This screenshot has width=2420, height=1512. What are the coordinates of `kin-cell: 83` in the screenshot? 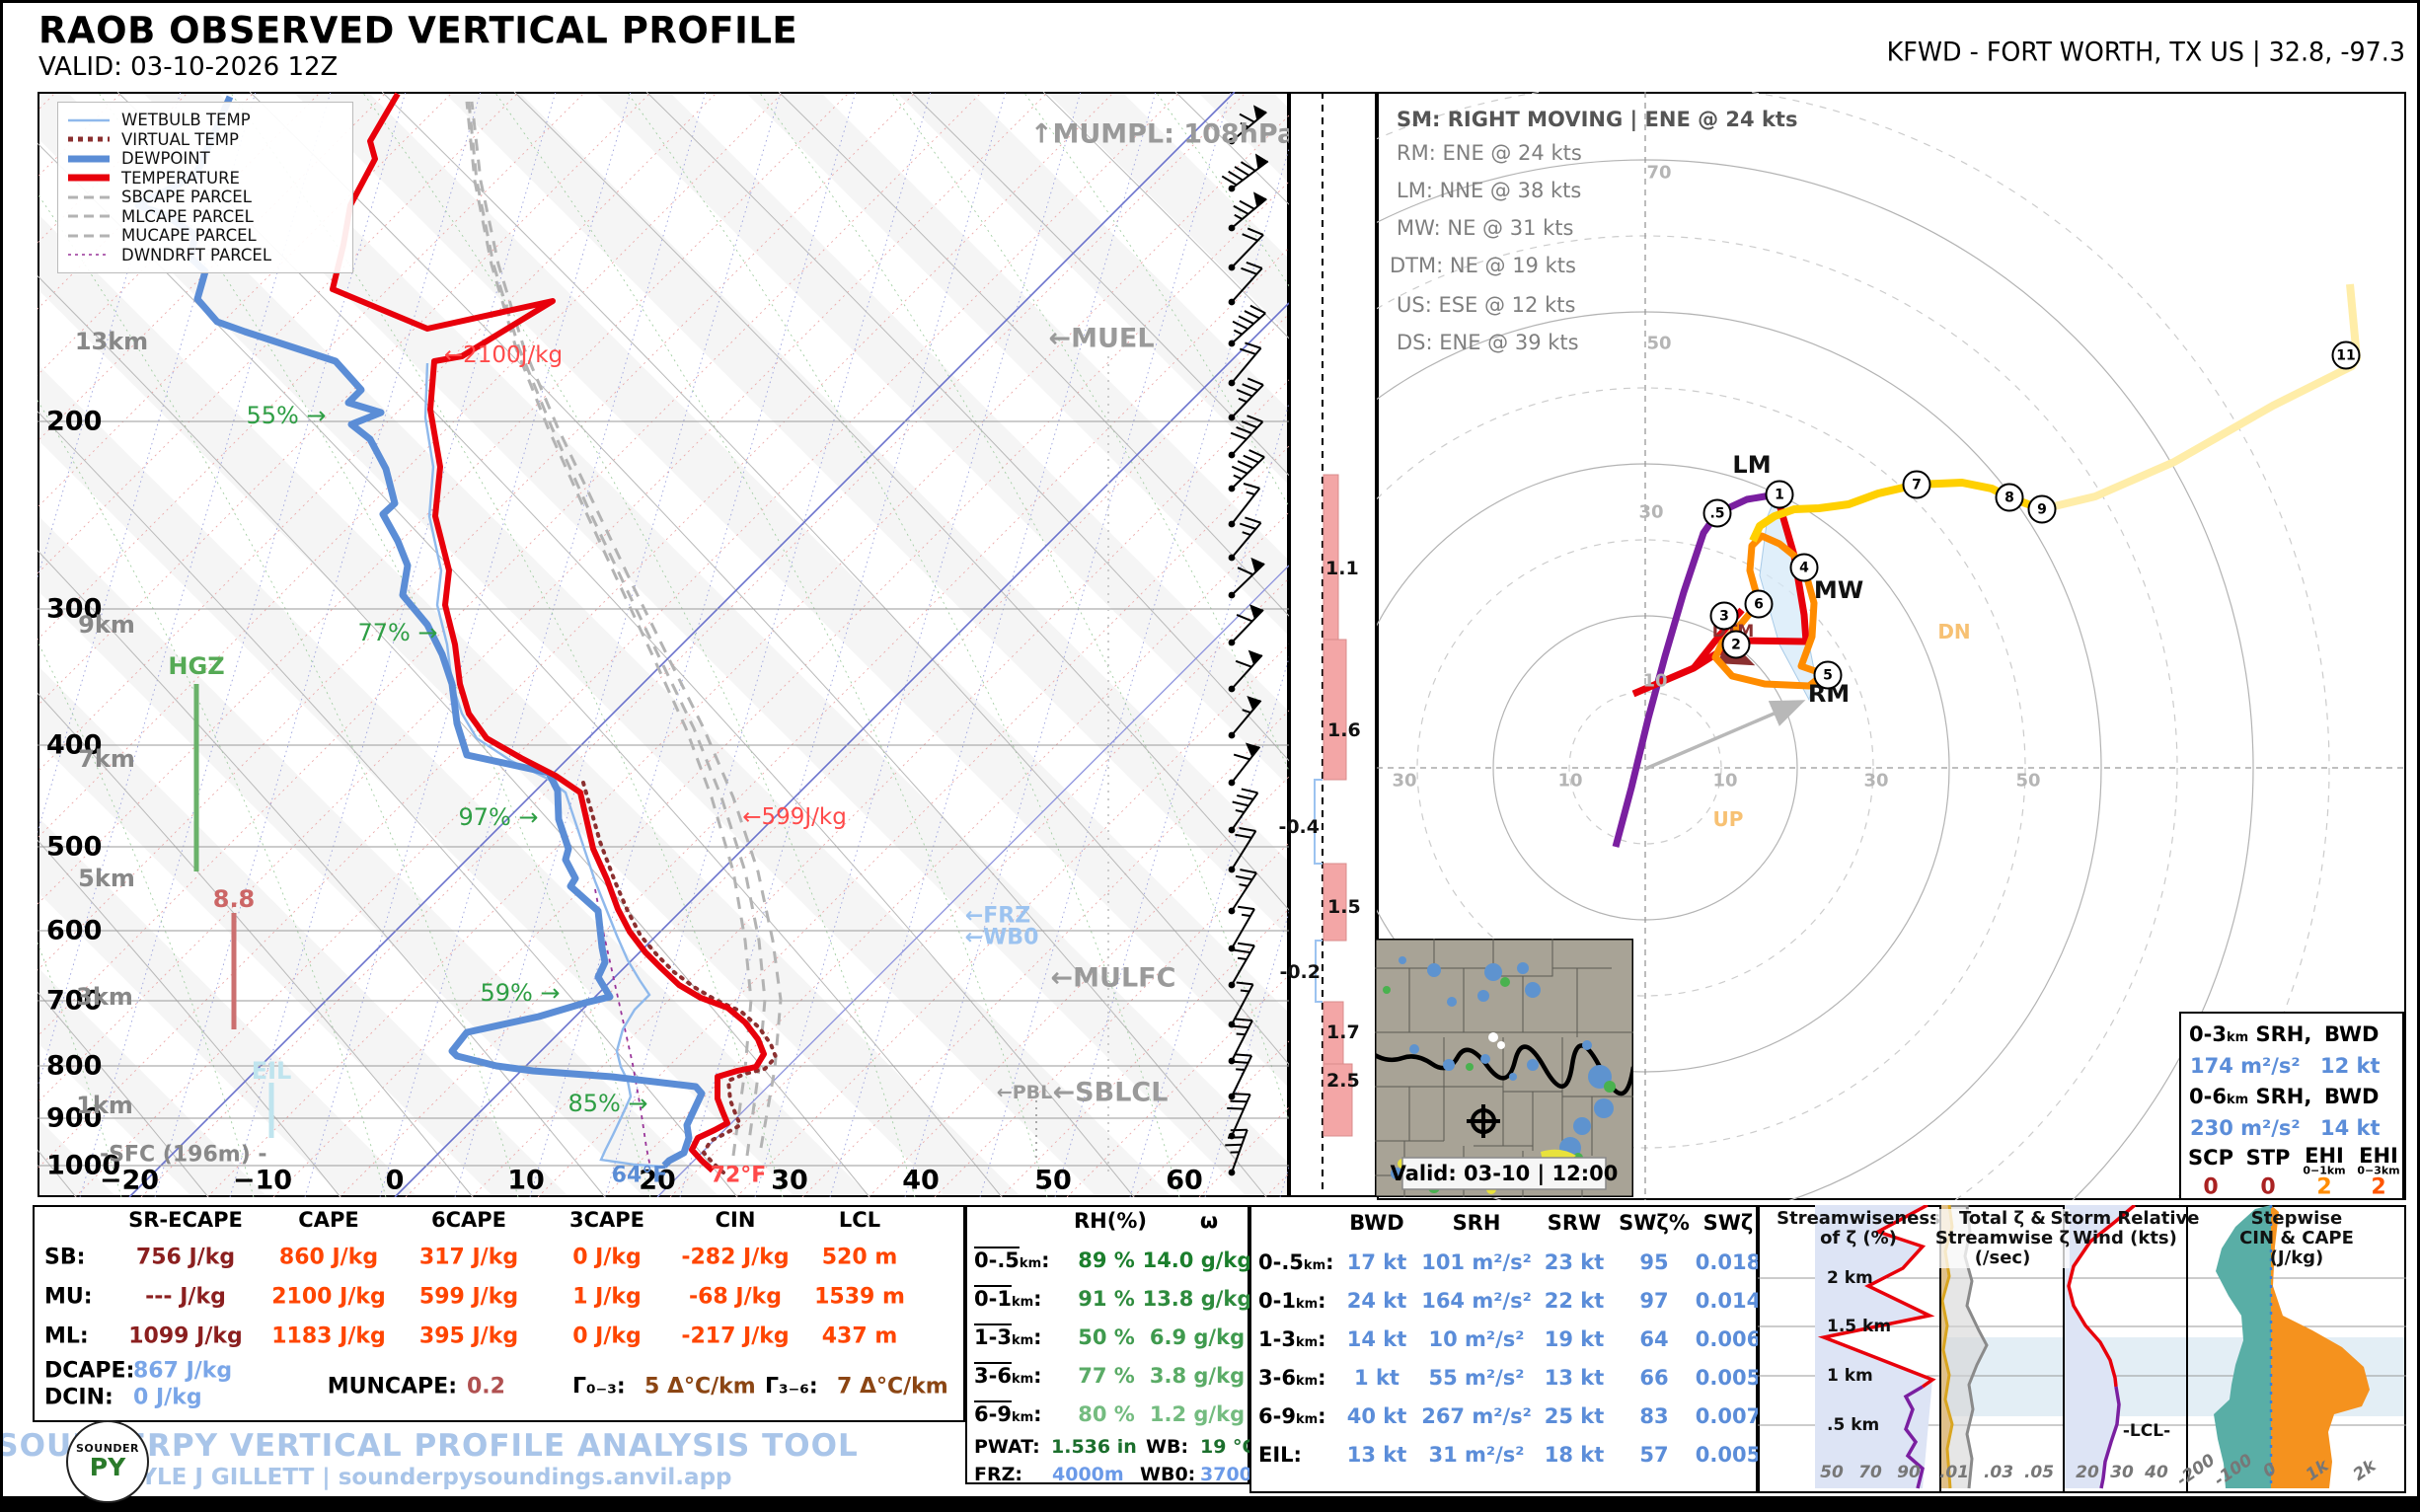 It's located at (1654, 1416).